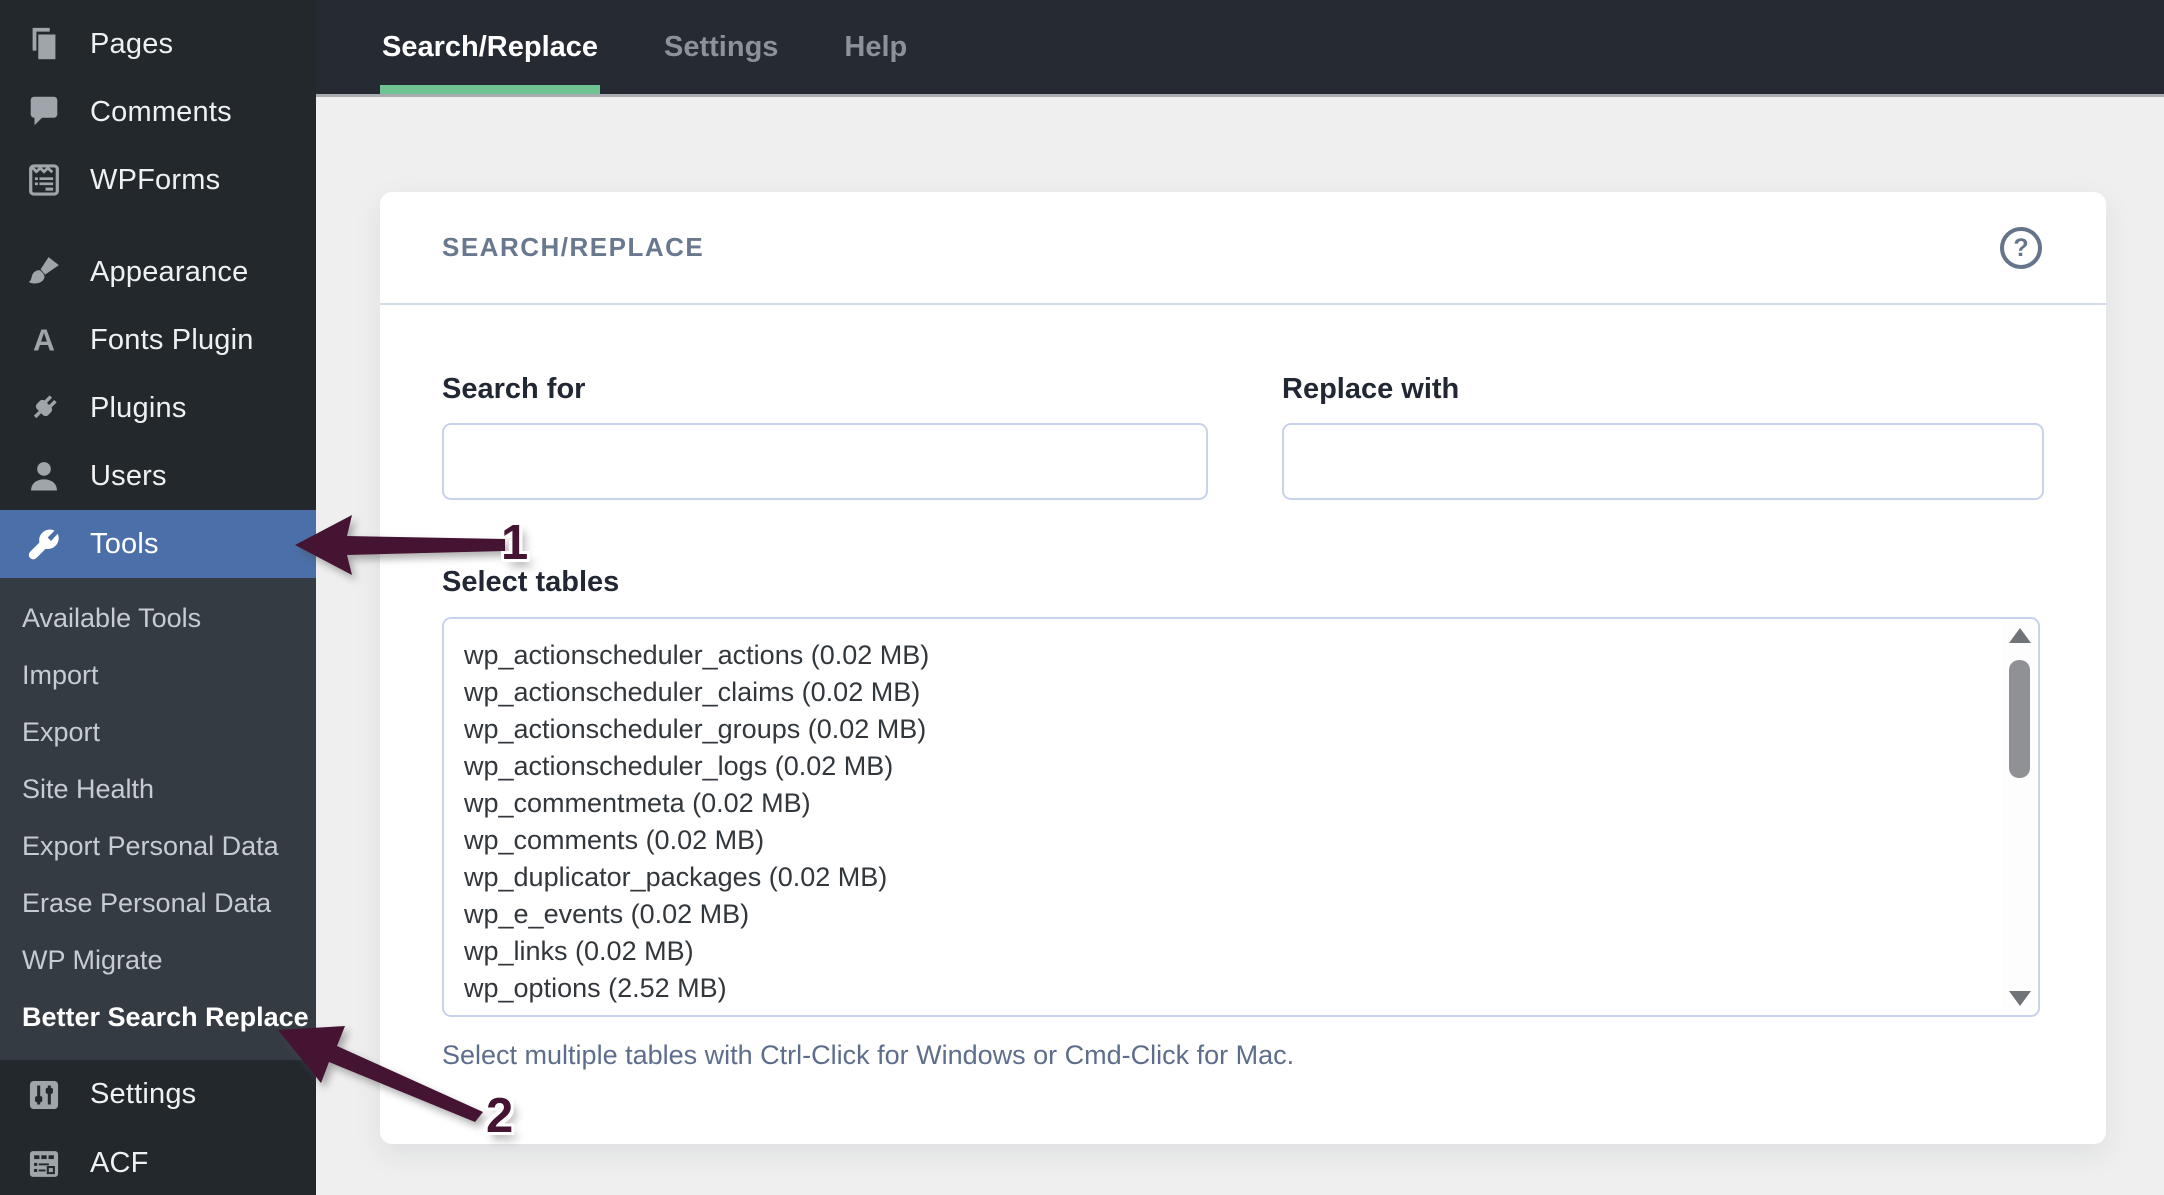  What do you see at coordinates (1241, 692) in the screenshot?
I see `table-option: wp_actionscheduler_claims (0.02 MB)` at bounding box center [1241, 692].